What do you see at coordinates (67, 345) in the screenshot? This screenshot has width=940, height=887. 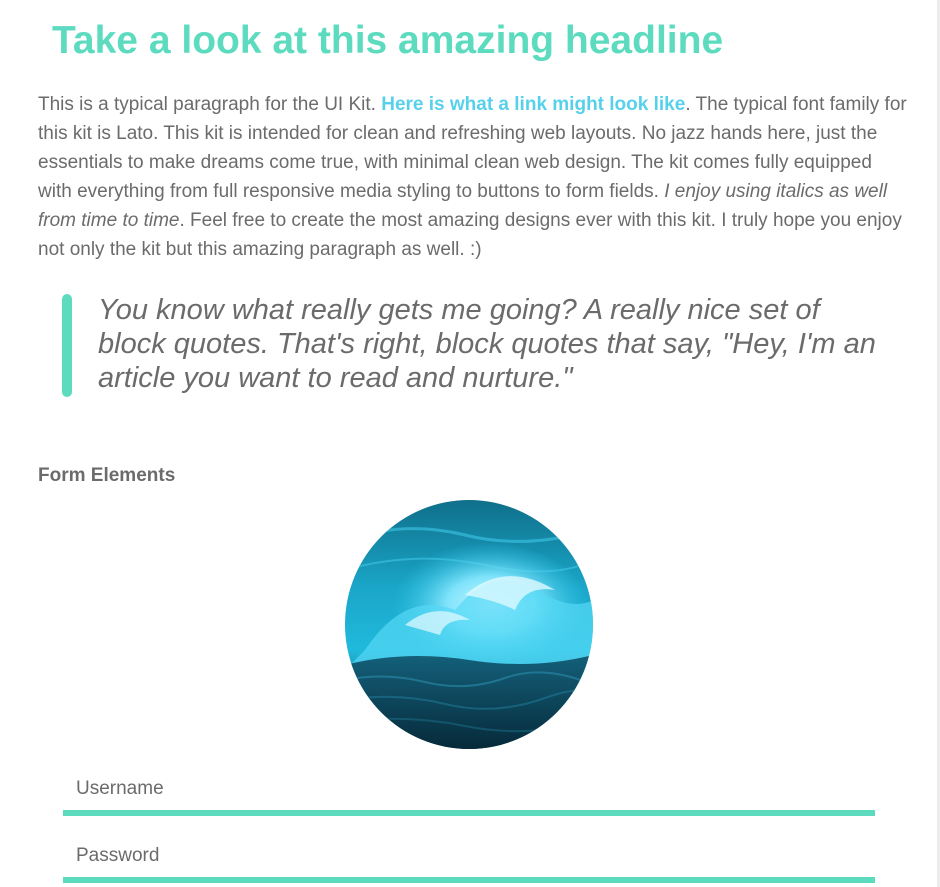 I see `blockquote-accent-bar` at bounding box center [67, 345].